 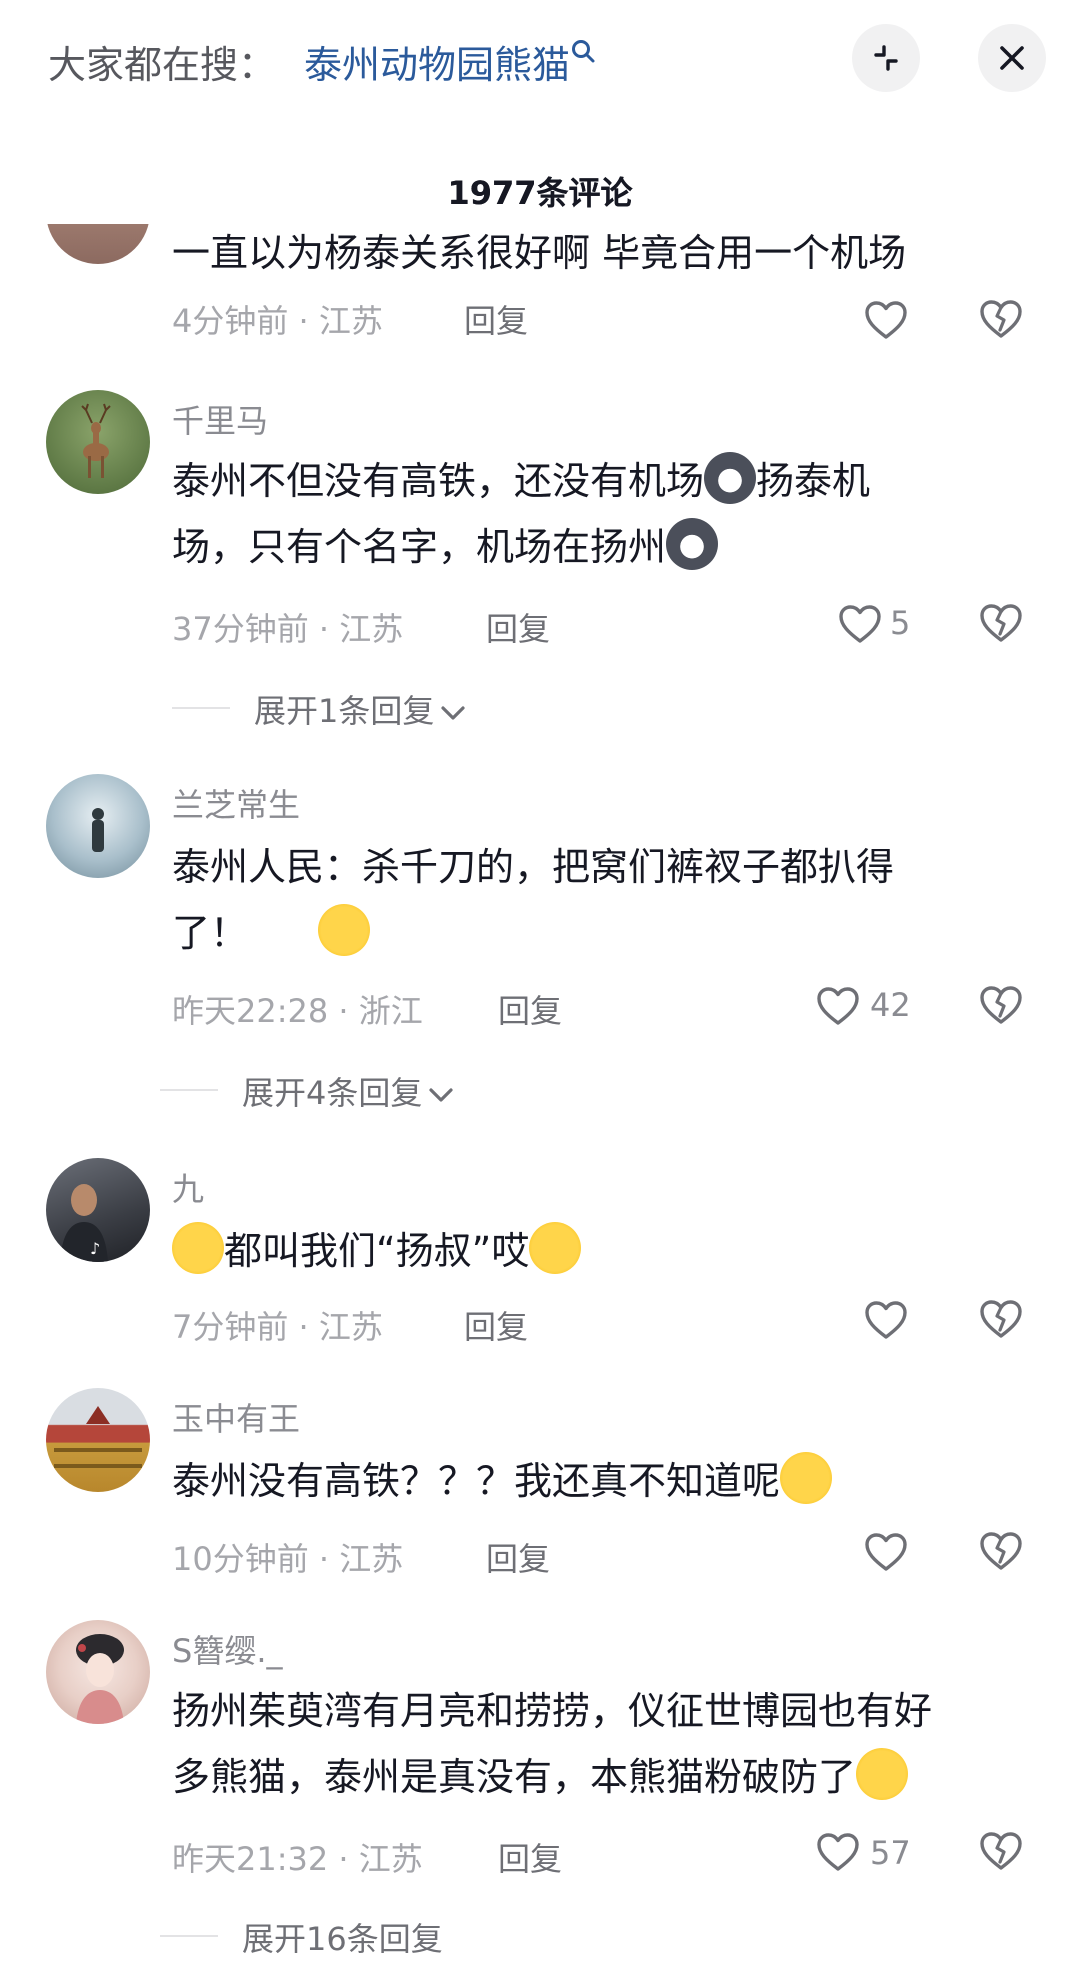 I want to click on collapse-icon, so click(x=886, y=58).